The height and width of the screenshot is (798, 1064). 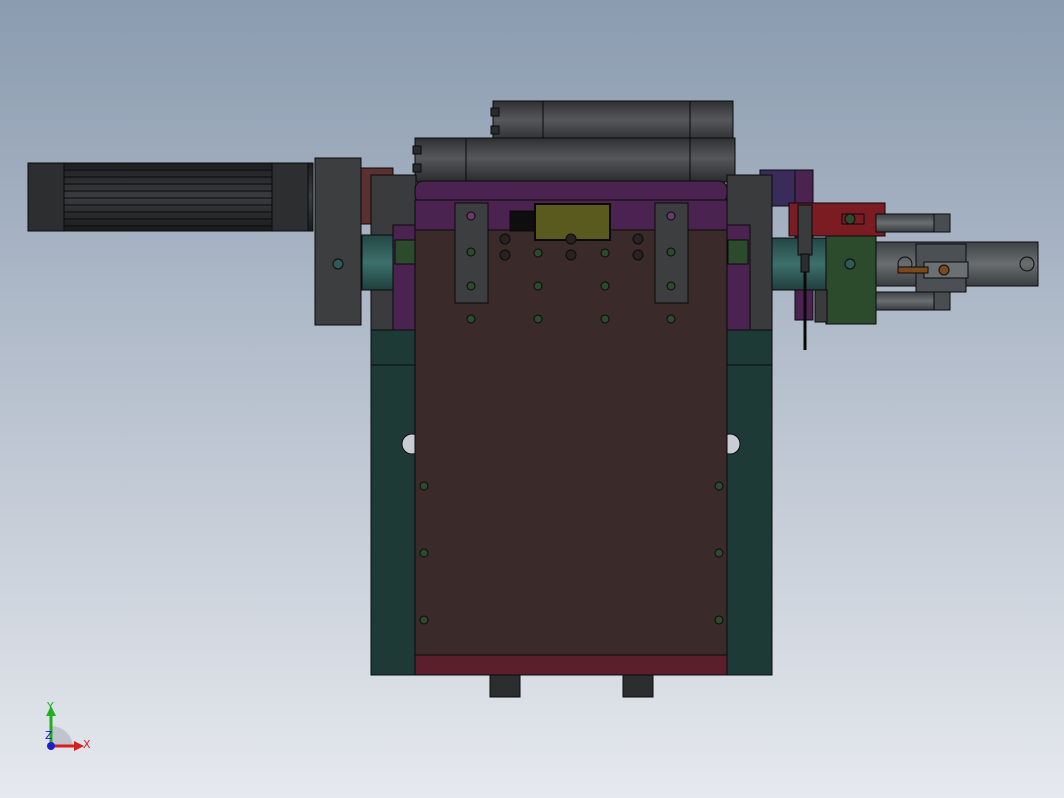 I want to click on right-upper-frame, so click(x=749, y=252).